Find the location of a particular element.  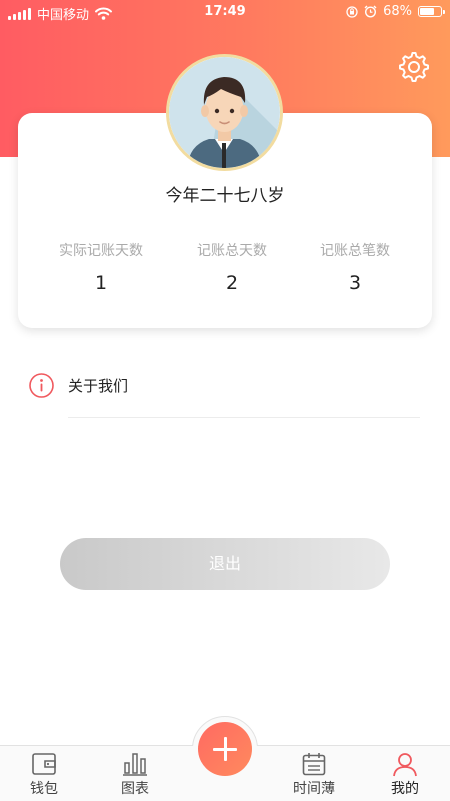

stat-label-actual-days: 实际记账天数 is located at coordinates (101, 251).